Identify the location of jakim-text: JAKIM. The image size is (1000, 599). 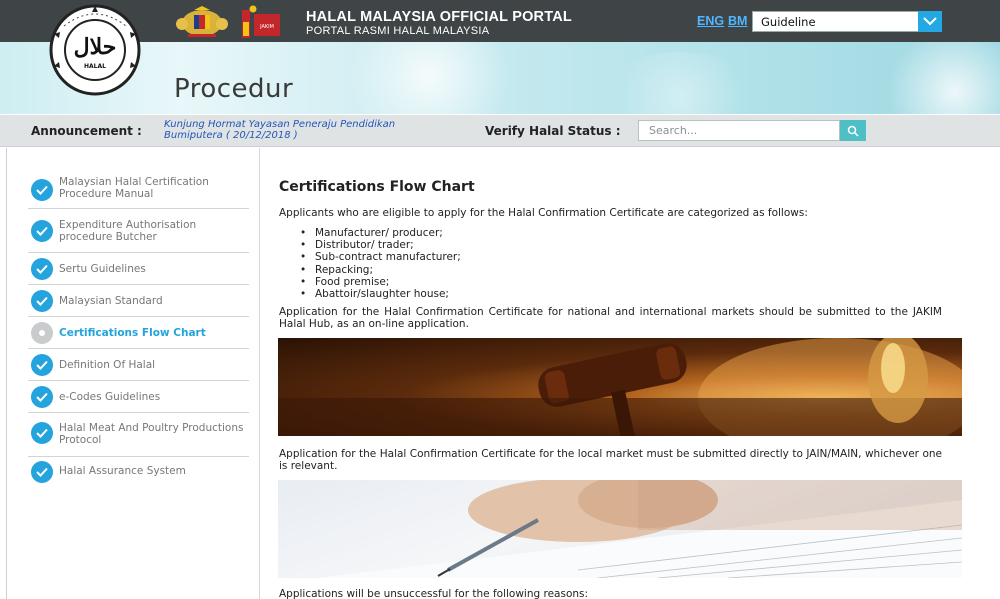
(266, 27).